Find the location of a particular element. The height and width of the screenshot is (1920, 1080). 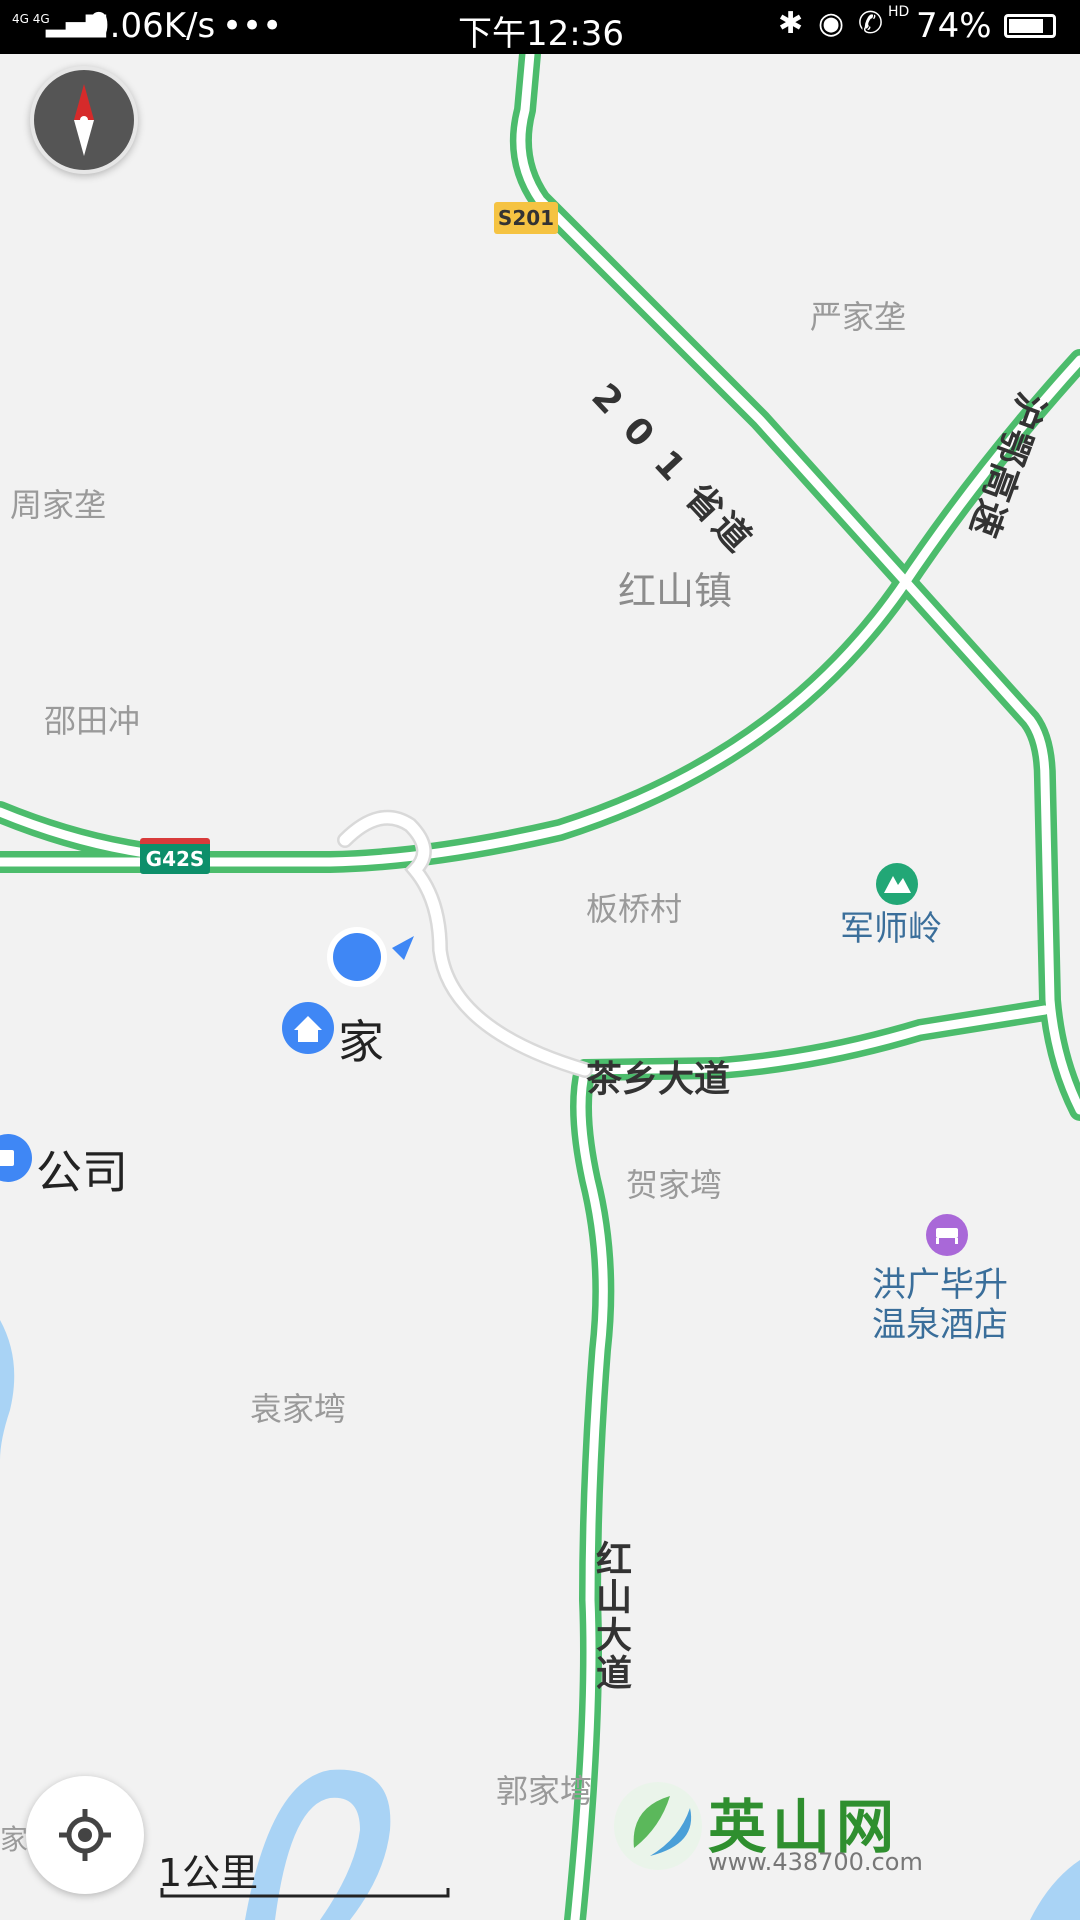

place-yuanjiawan: 袁家塆 is located at coordinates (298, 1409).